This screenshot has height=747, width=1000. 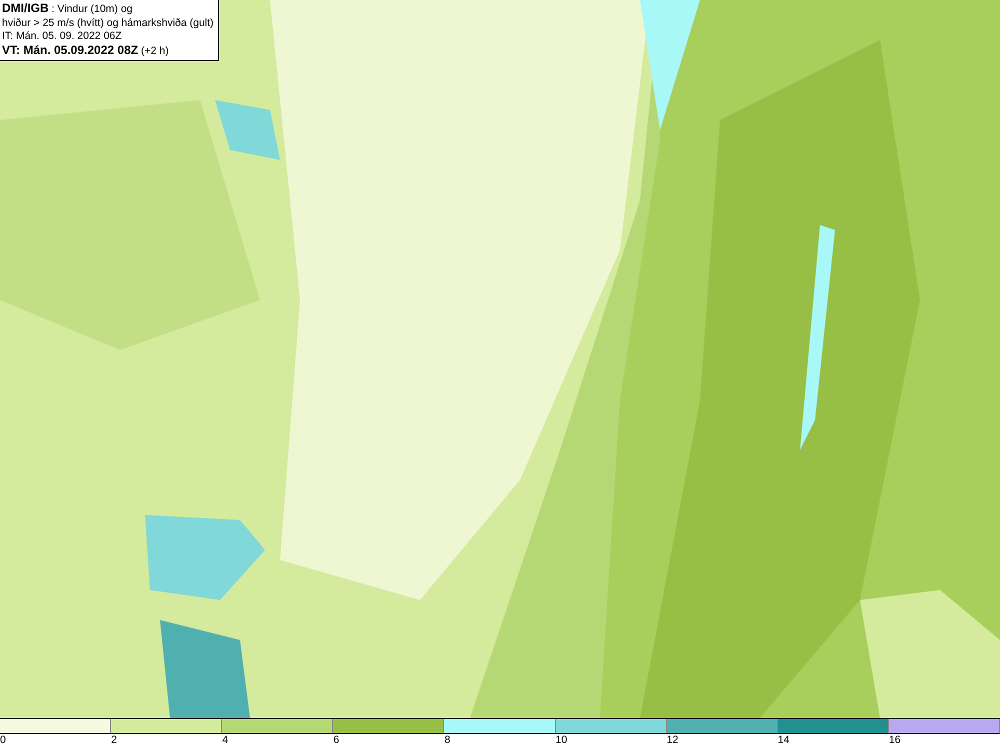 What do you see at coordinates (784, 740) in the screenshot?
I see `legend-tick-label: 14` at bounding box center [784, 740].